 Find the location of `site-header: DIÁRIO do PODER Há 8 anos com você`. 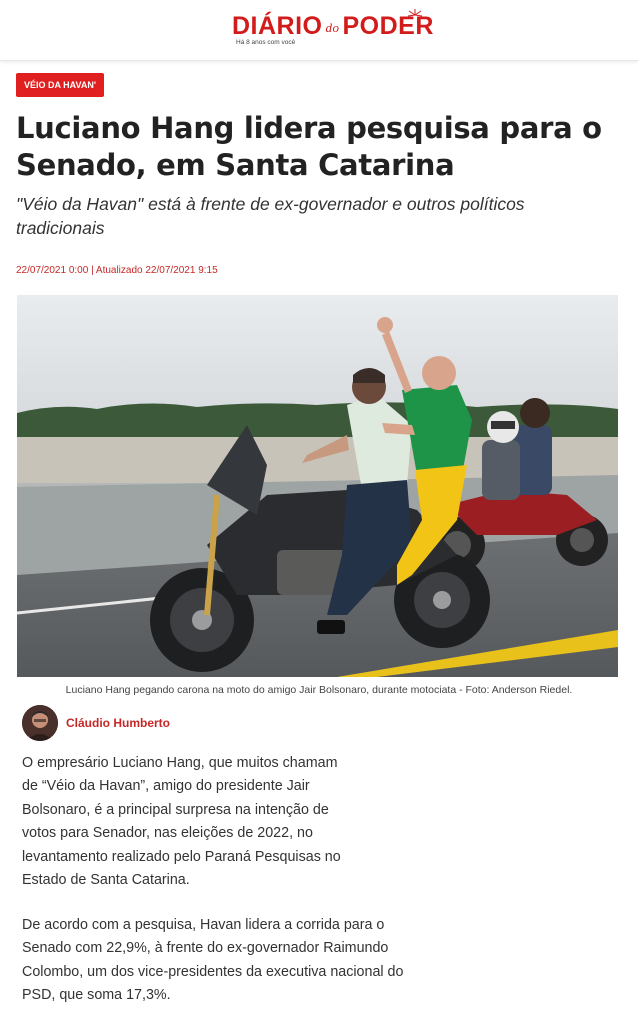

site-header: DIÁRIO do PODER Há 8 anos com você is located at coordinates (319, 30).